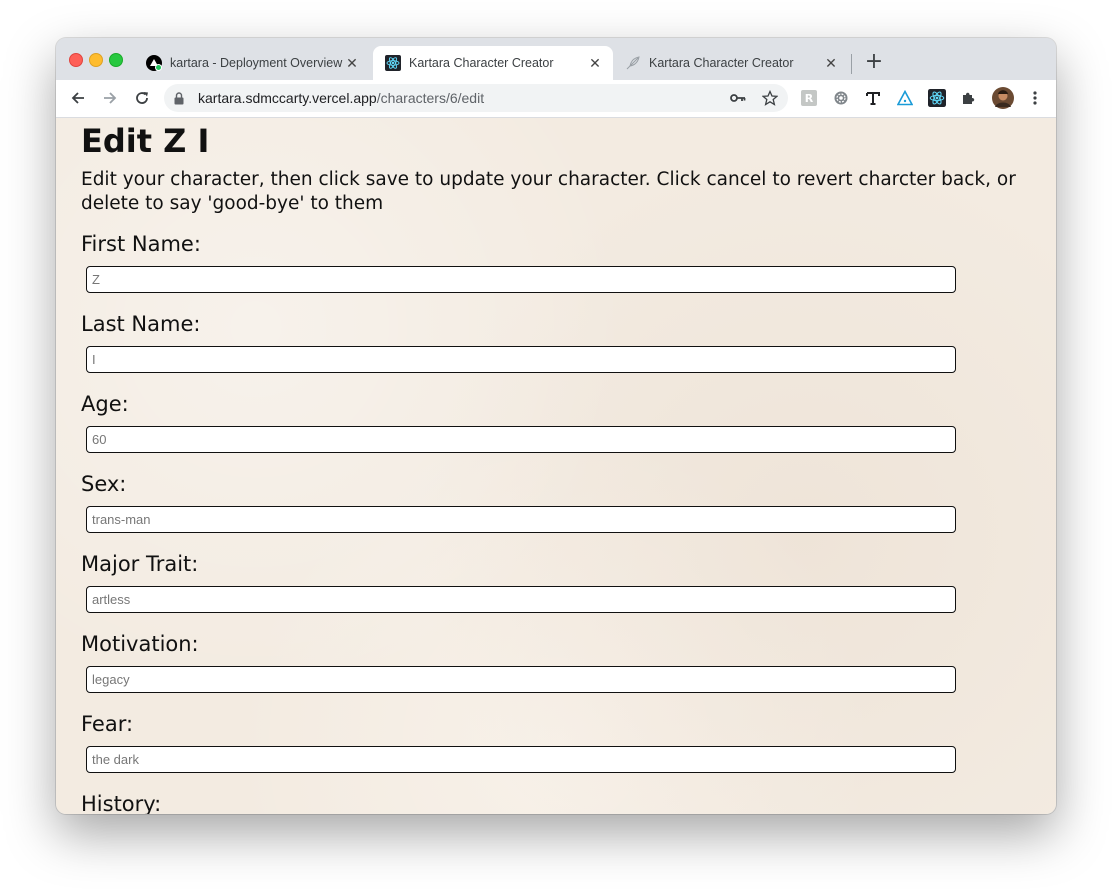 Image resolution: width=1112 pixels, height=889 pixels. Describe the element at coordinates (1003, 98) in the screenshot. I see `profile-avatar` at that location.